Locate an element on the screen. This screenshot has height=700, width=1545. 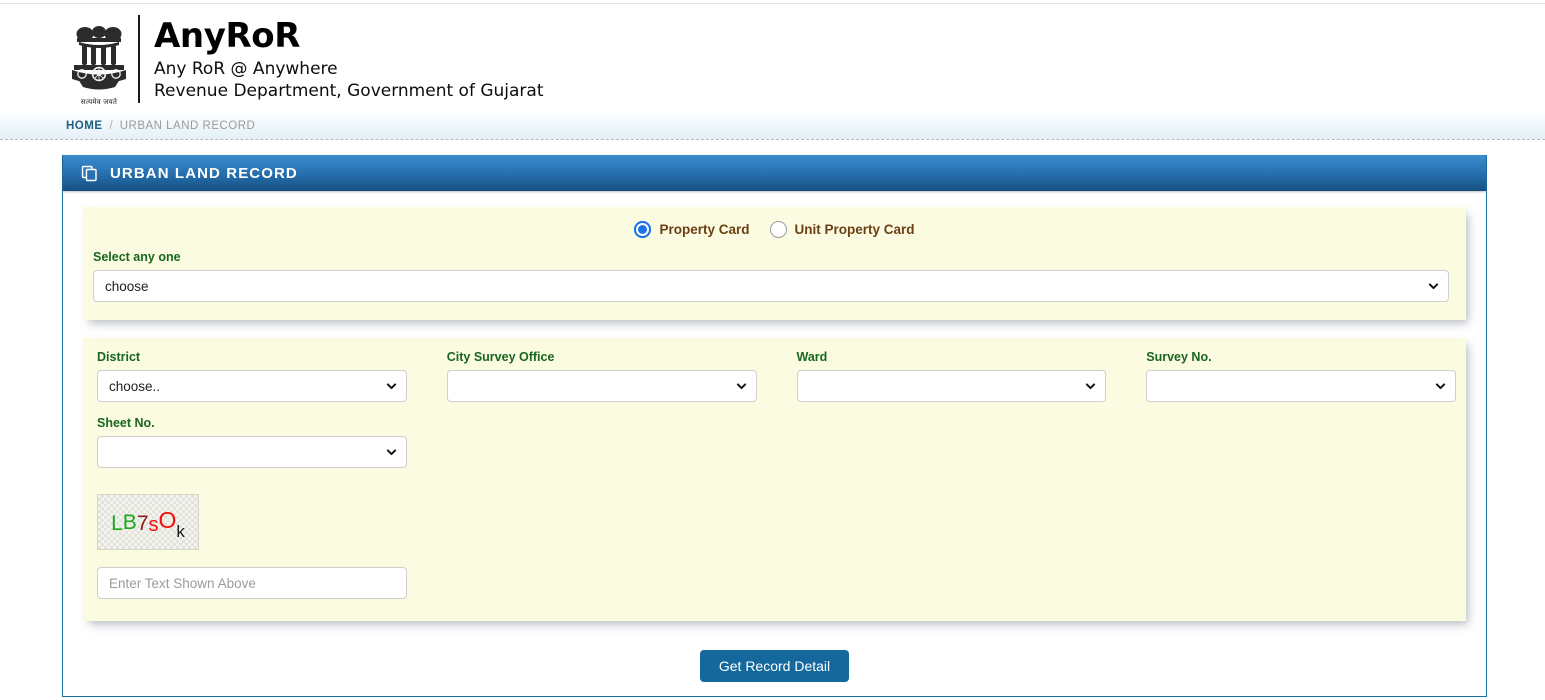
field-district: District choose.. is located at coordinates (252, 376).